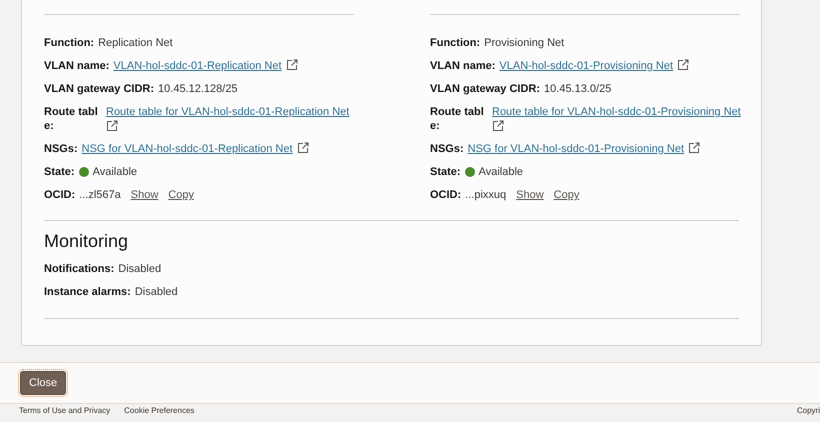 The width and height of the screenshot is (820, 422). Describe the element at coordinates (159, 411) in the screenshot. I see `footer-link: Cookie Preferences` at that location.